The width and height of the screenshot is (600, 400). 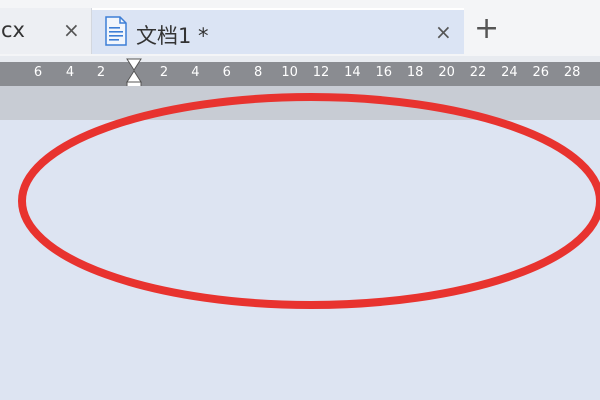 I want to click on ruler-number: 16, so click(x=384, y=72).